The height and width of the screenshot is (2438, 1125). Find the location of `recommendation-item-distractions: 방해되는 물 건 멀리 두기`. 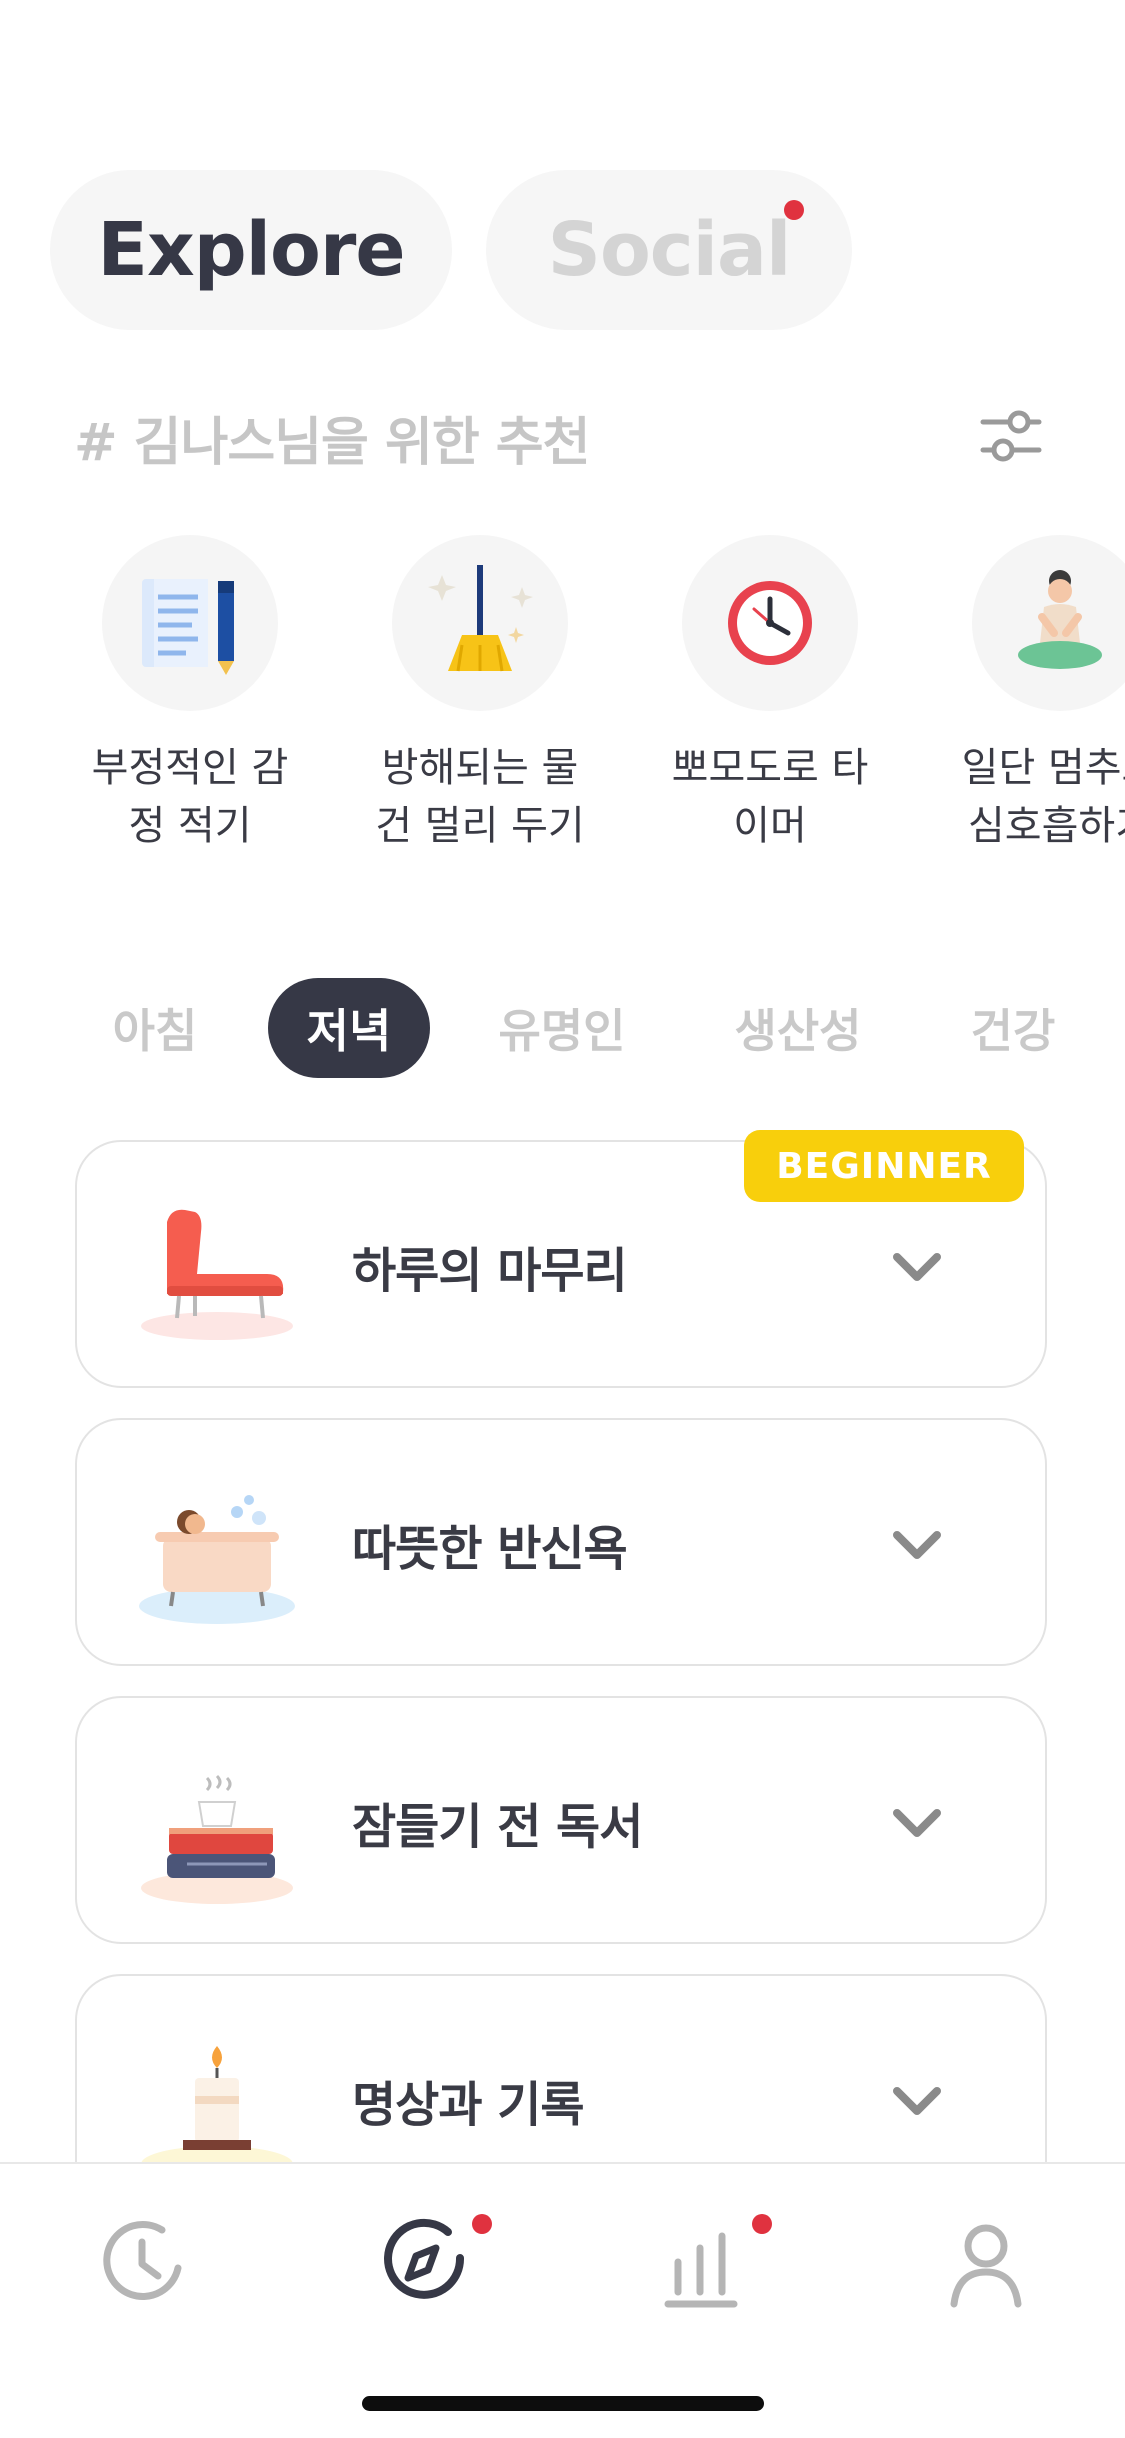

recommendation-item-distractions: 방해되는 물 건 멀리 두기 is located at coordinates (480, 695).